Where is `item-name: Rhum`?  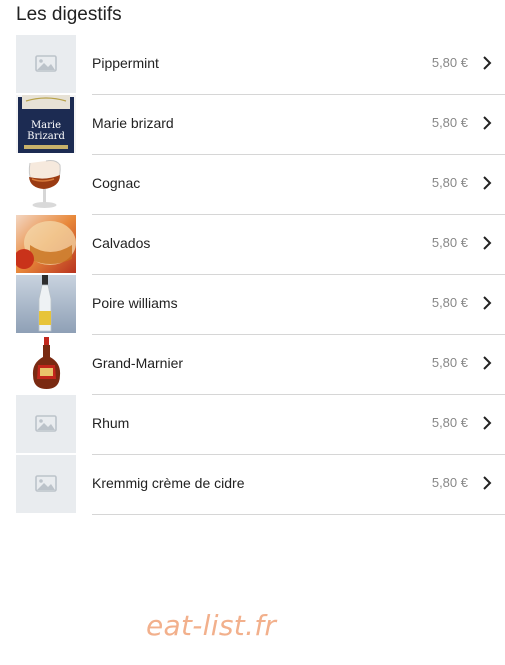 item-name: Rhum is located at coordinates (111, 423).